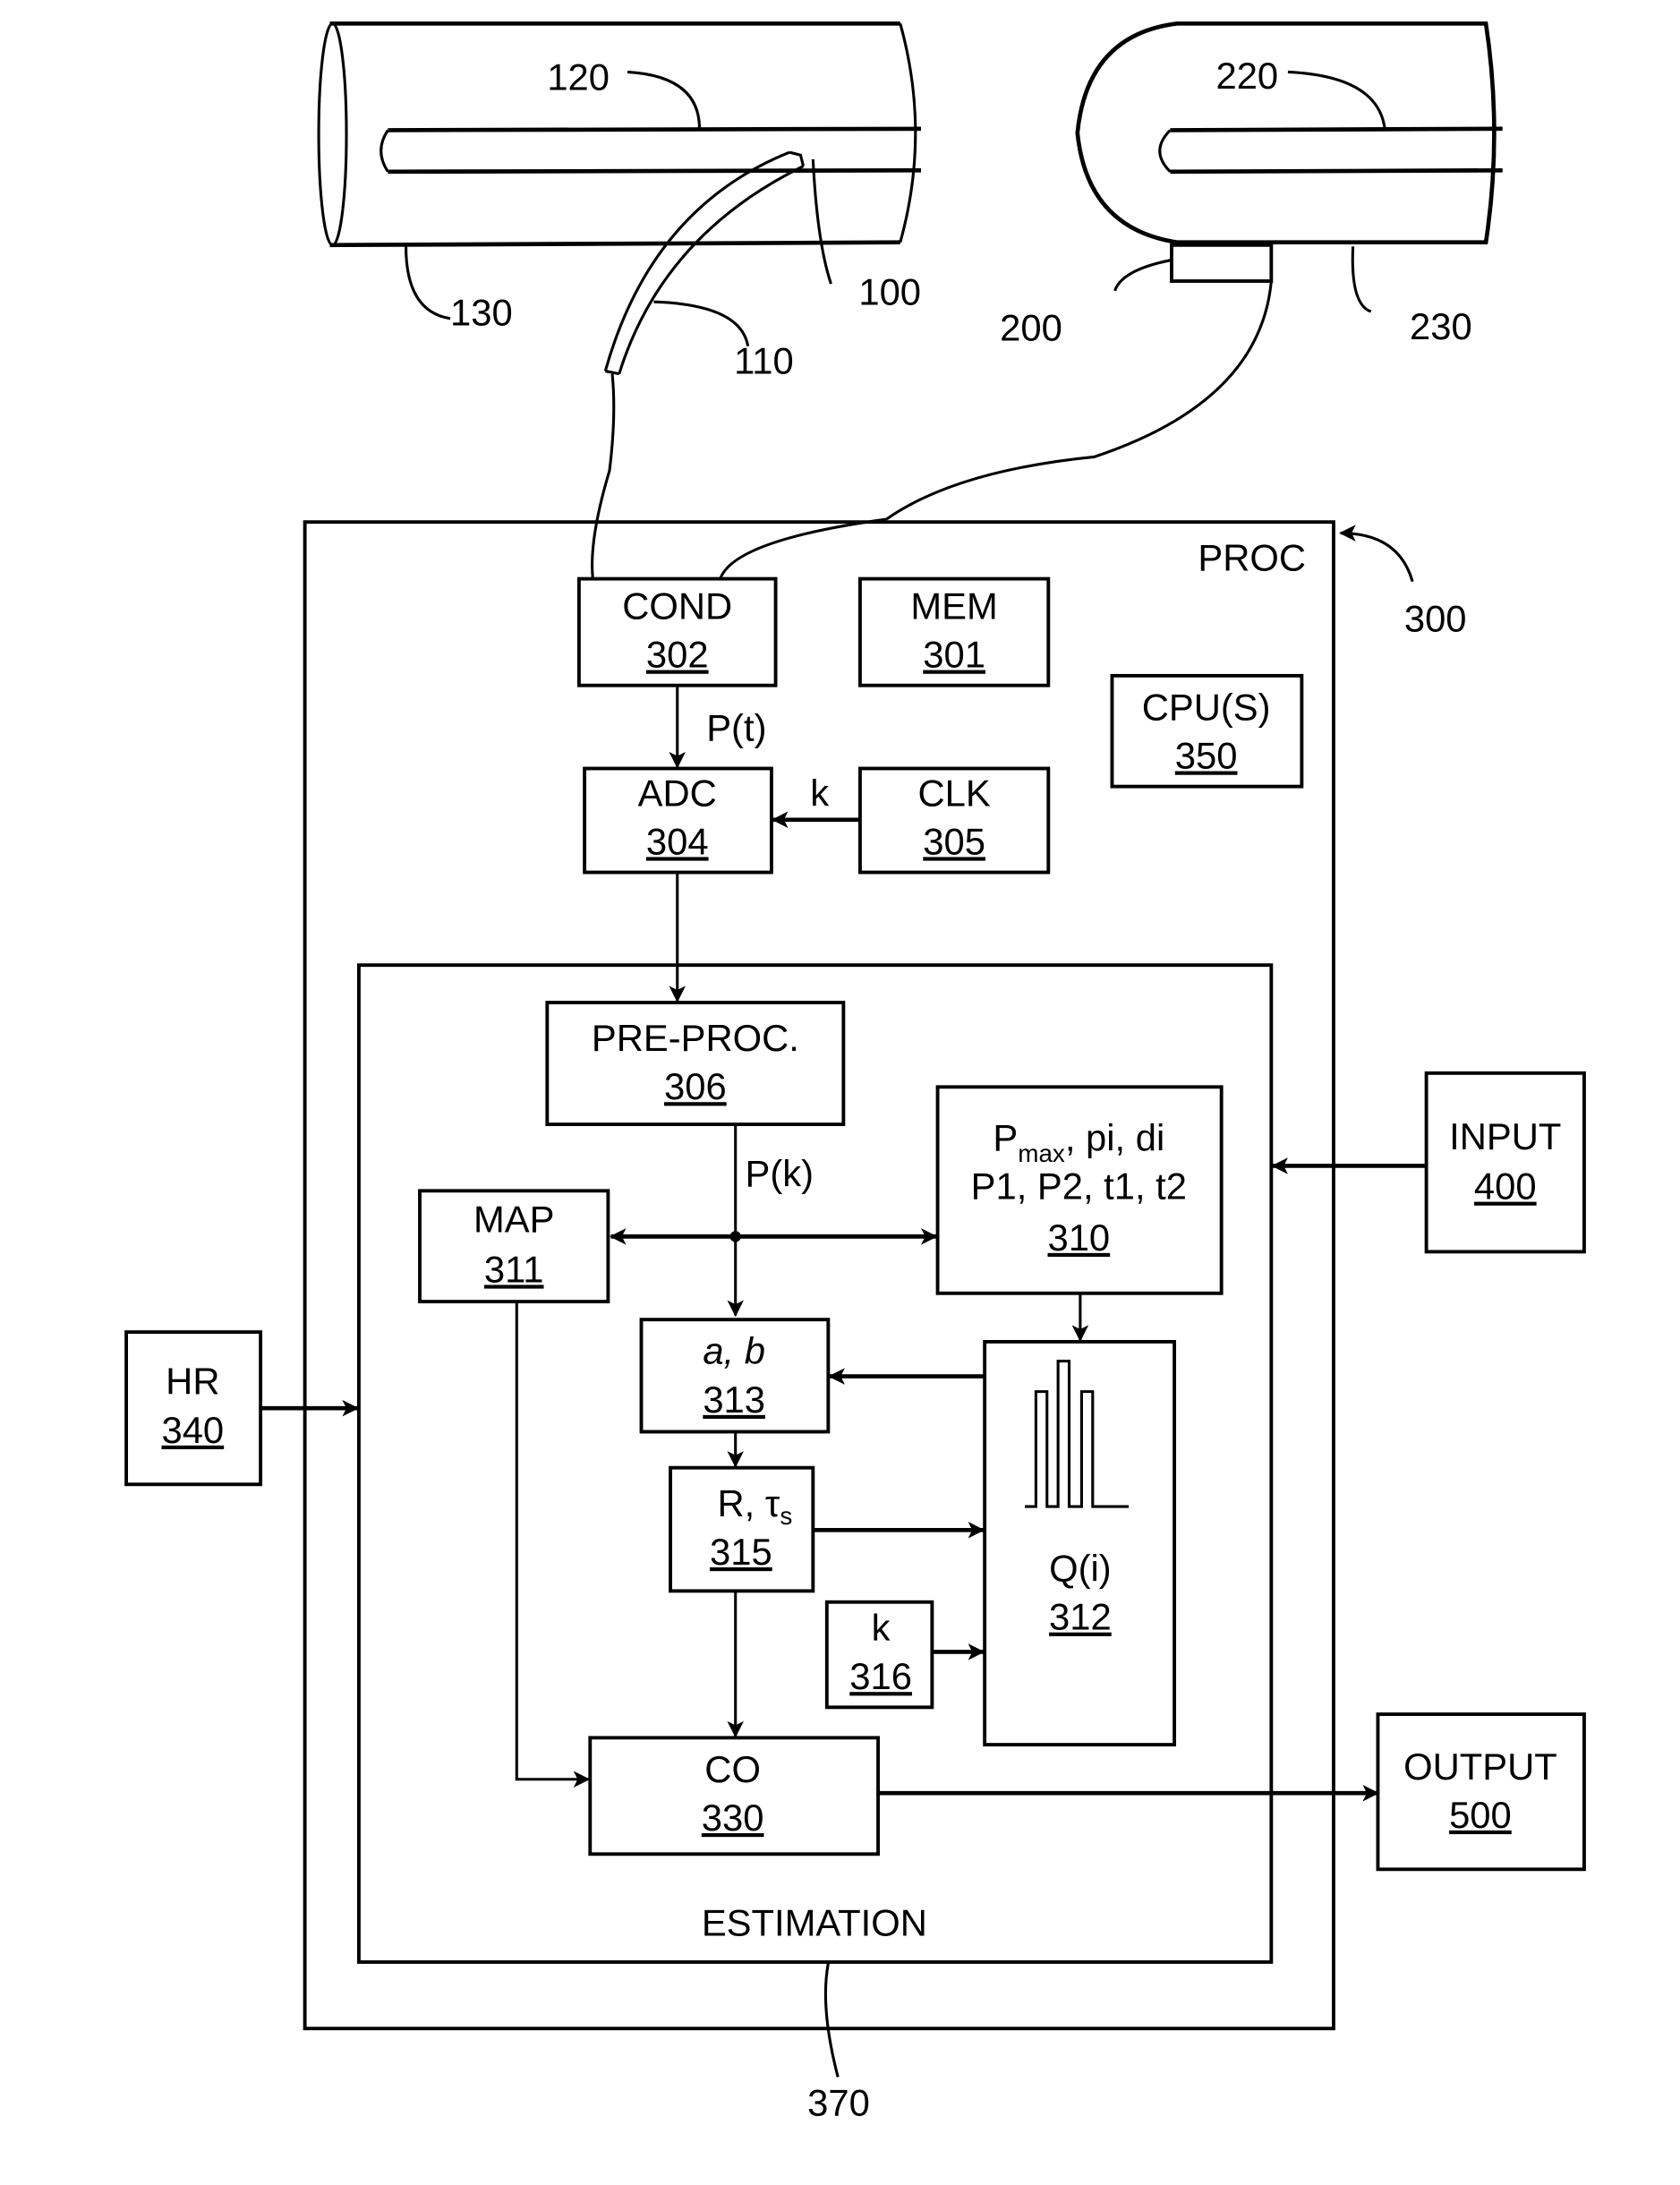  Describe the element at coordinates (734, 1351) in the screenshot. I see `svg-text: a, b` at that location.